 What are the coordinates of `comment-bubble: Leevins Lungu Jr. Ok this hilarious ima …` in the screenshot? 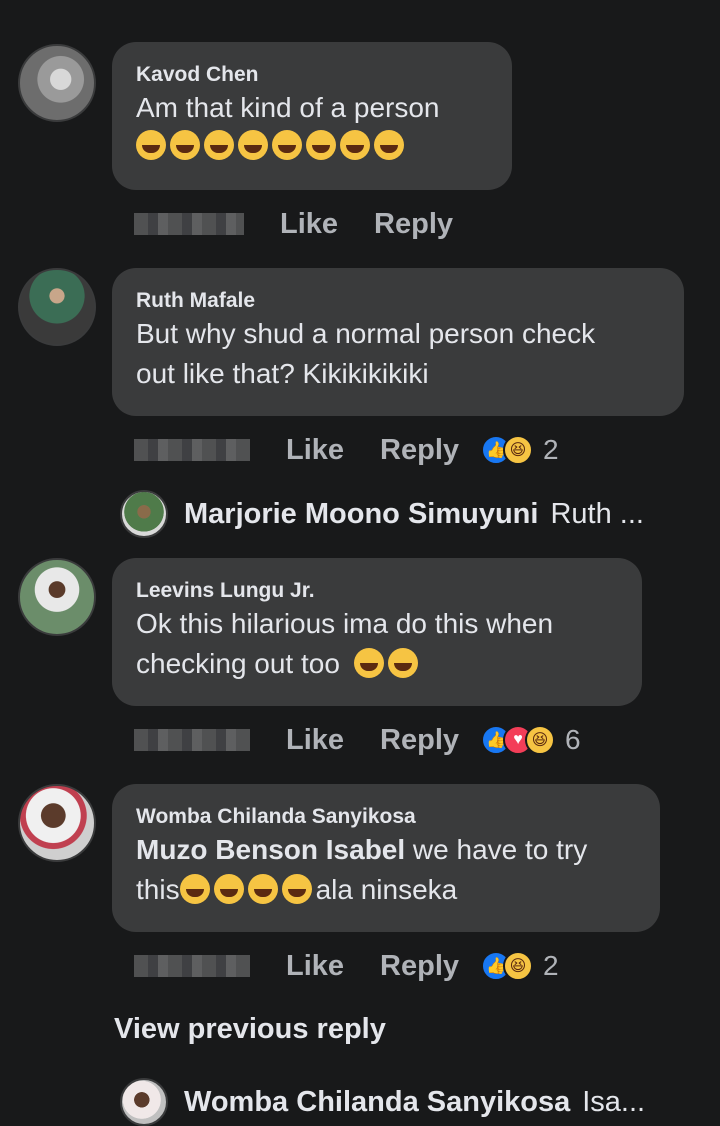 It's located at (377, 632).